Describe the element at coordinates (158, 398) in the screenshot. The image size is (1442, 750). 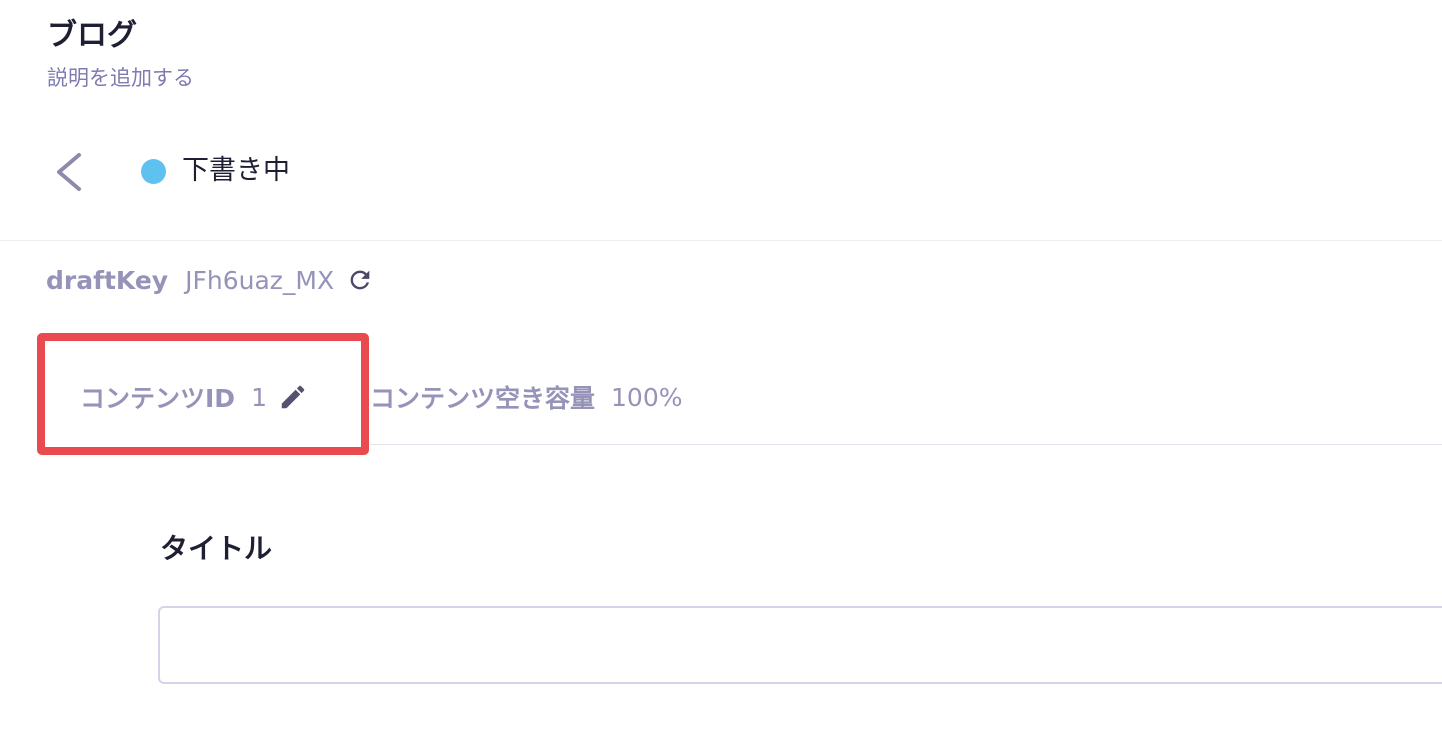
I see `content-id-label: コンテンツID` at that location.